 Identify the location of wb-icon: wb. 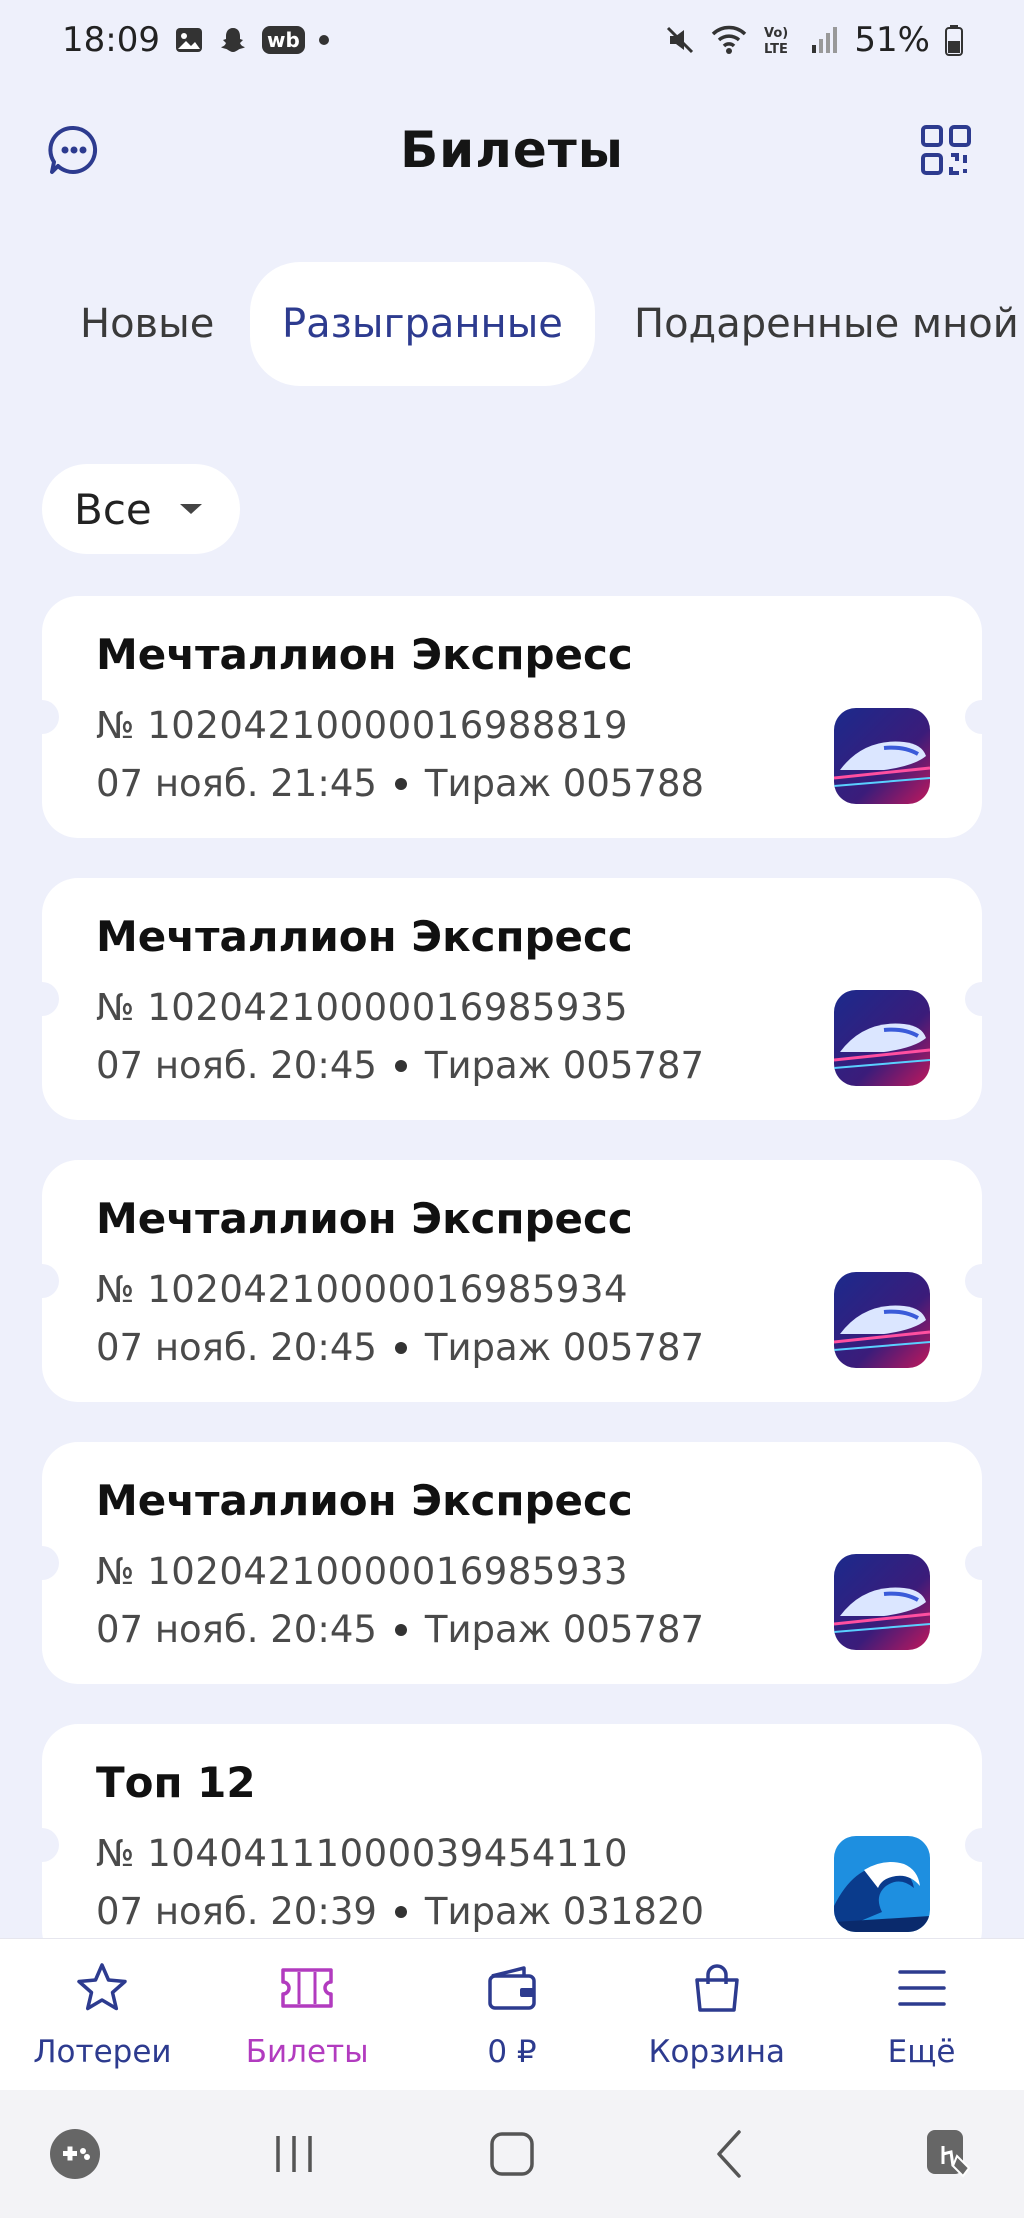
(283, 40).